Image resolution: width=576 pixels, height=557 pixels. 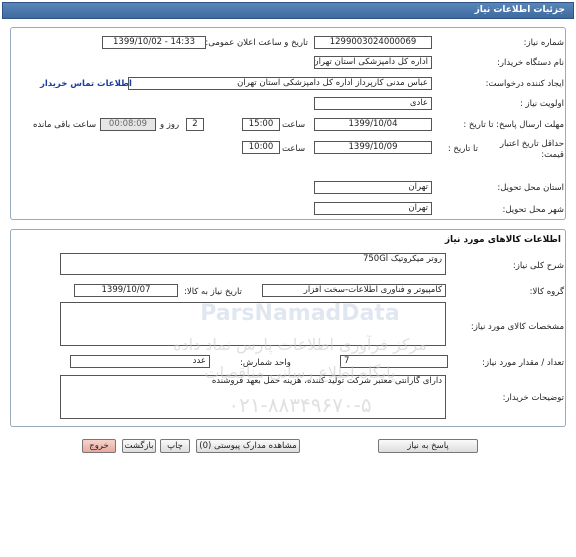 What do you see at coordinates (140, 361) in the screenshot?
I see `unit-field: عدد` at bounding box center [140, 361].